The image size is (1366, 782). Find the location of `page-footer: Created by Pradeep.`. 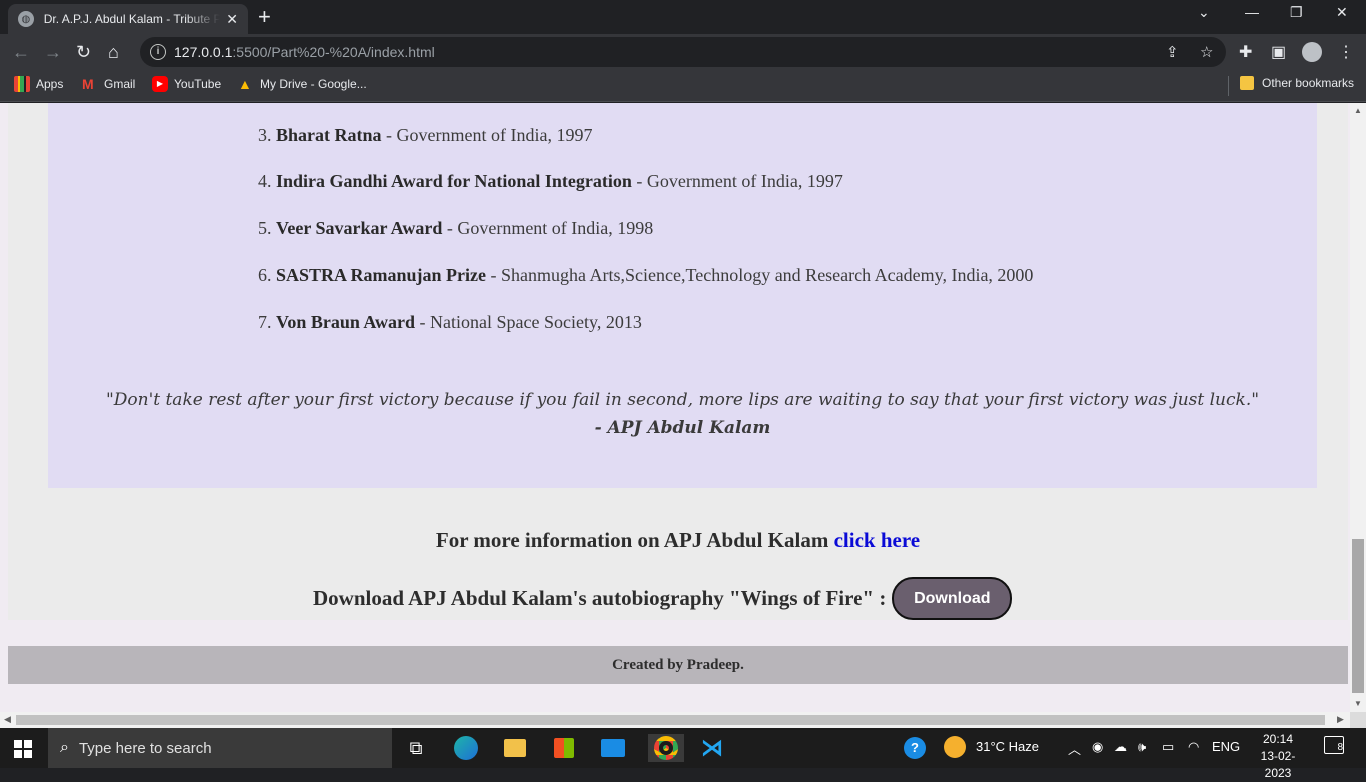

page-footer: Created by Pradeep. is located at coordinates (678, 665).